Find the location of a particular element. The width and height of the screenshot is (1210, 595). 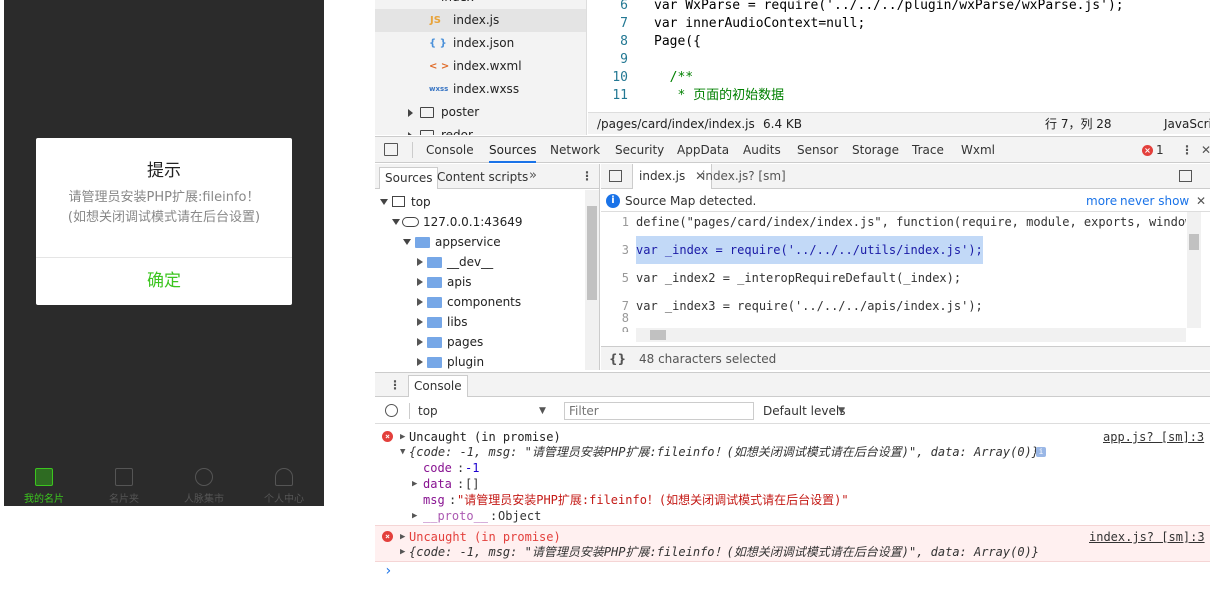

file-item-index-js: JS index.js is located at coordinates (480, 20).